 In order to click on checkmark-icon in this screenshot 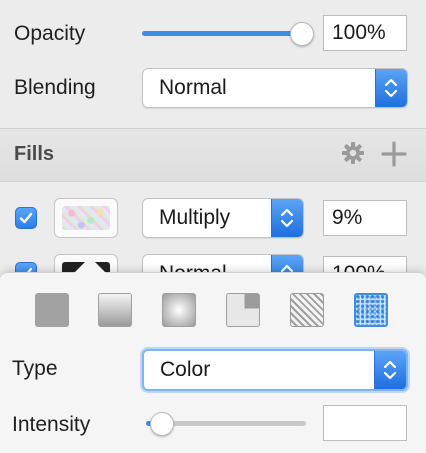, I will do `click(26, 218)`.